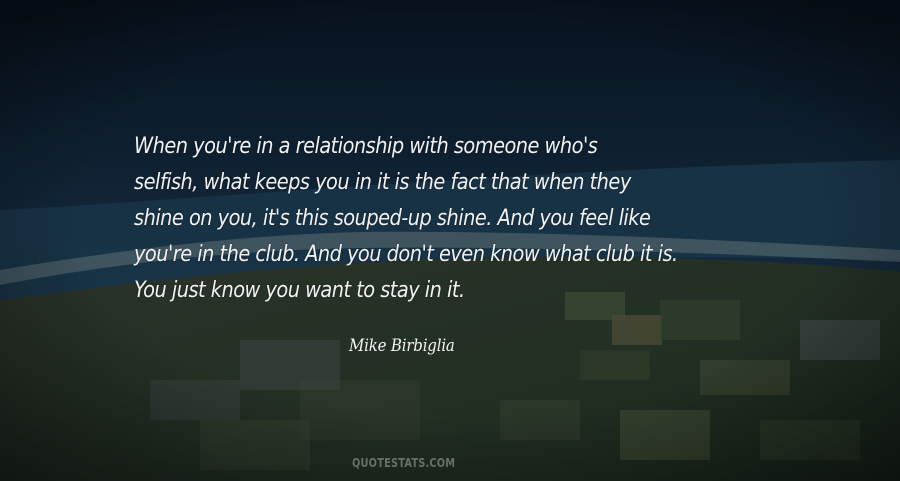 Image resolution: width=900 pixels, height=481 pixels. I want to click on quote-author: Mike Birbiglia, so click(402, 346).